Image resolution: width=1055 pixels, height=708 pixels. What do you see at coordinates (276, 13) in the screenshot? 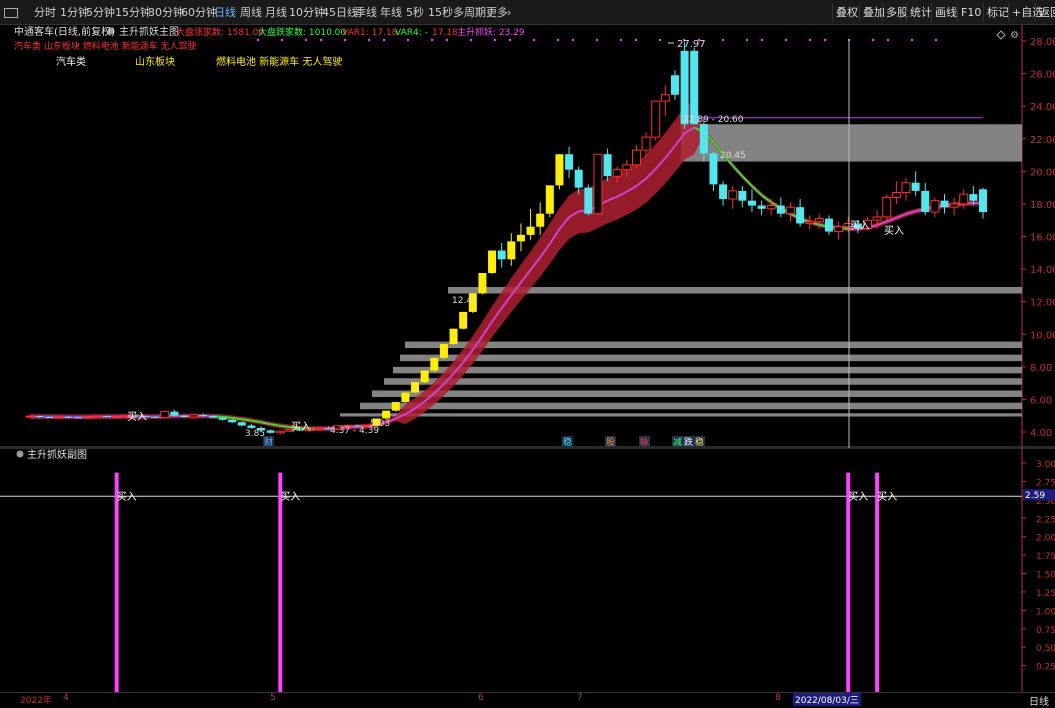
I see `timeframe-tab: 月线` at bounding box center [276, 13].